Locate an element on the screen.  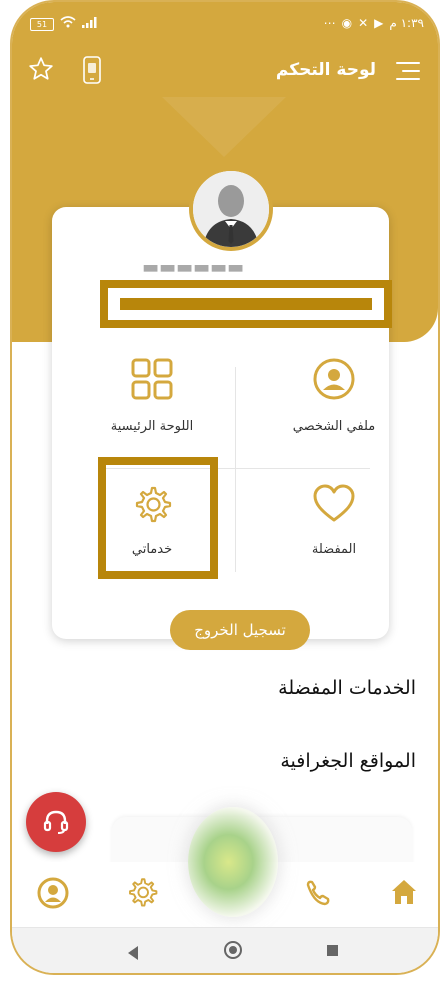
nav-home is located at coordinates (405, 893).